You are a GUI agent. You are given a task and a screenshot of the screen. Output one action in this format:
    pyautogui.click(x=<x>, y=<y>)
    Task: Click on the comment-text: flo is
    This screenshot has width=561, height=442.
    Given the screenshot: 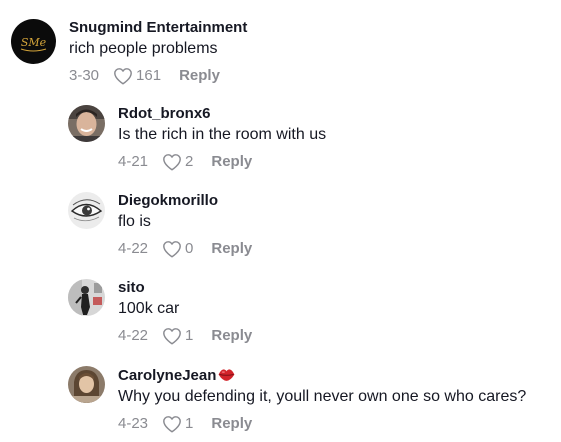 What is the action you would take?
    pyautogui.click(x=134, y=221)
    